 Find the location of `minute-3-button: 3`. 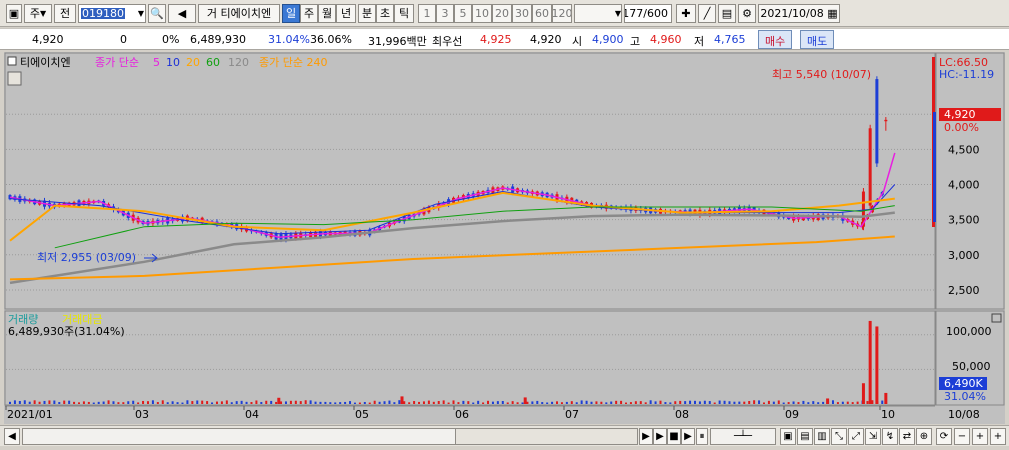

minute-3-button: 3 is located at coordinates (445, 13).